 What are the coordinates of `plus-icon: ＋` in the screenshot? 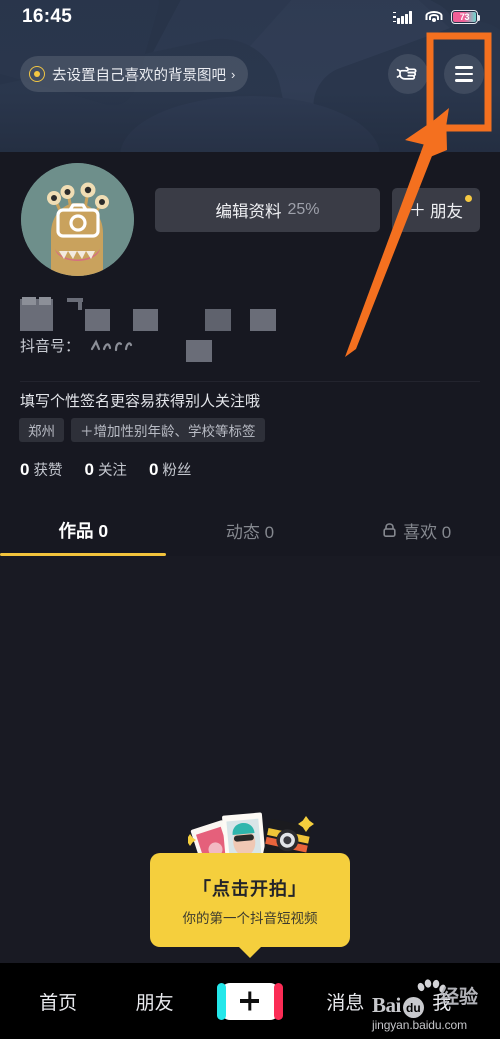 It's located at (417, 210).